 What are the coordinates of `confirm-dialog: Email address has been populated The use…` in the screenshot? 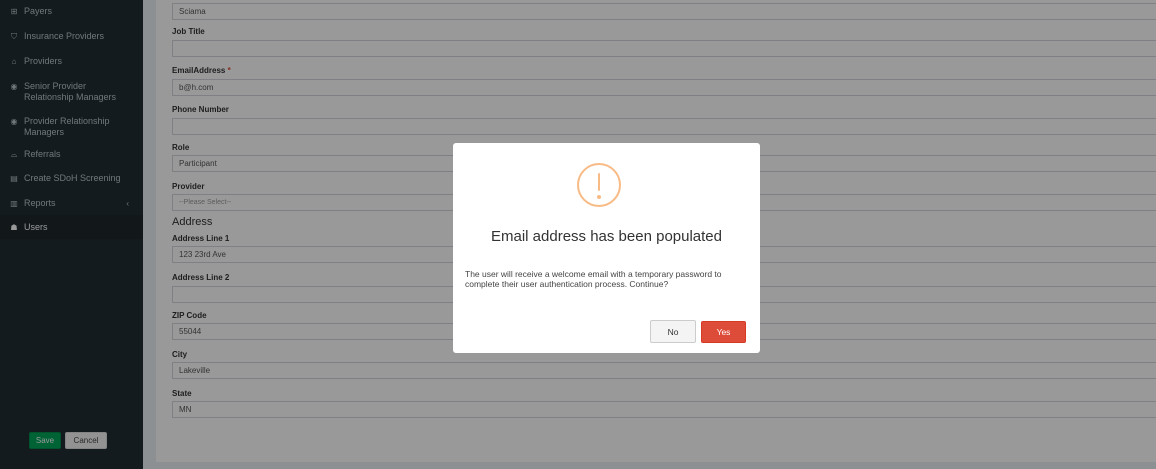 It's located at (606, 248).